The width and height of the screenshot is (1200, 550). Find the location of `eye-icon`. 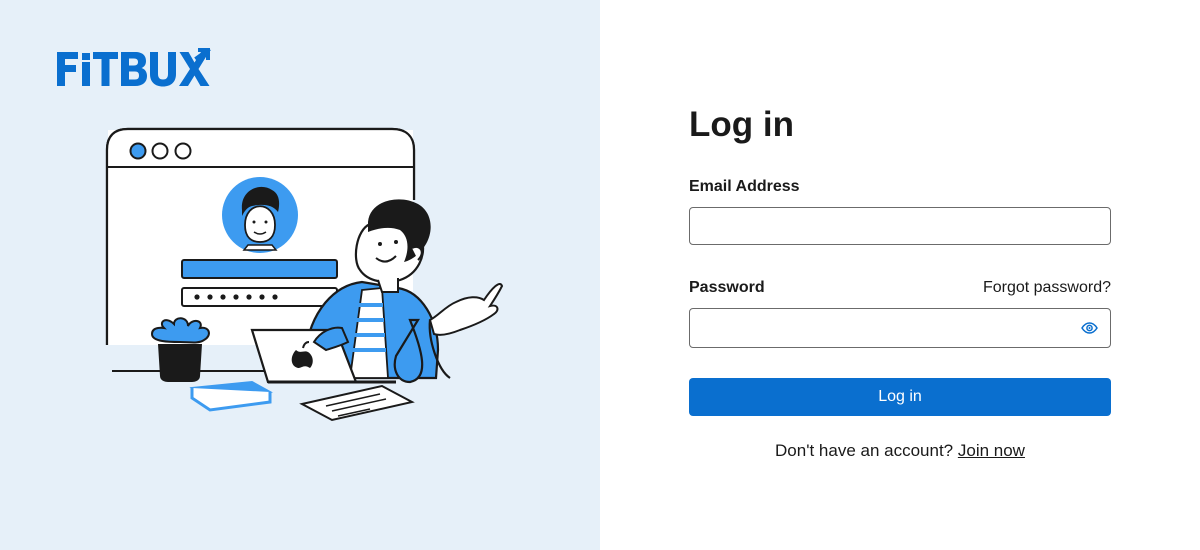

eye-icon is located at coordinates (1089, 328).